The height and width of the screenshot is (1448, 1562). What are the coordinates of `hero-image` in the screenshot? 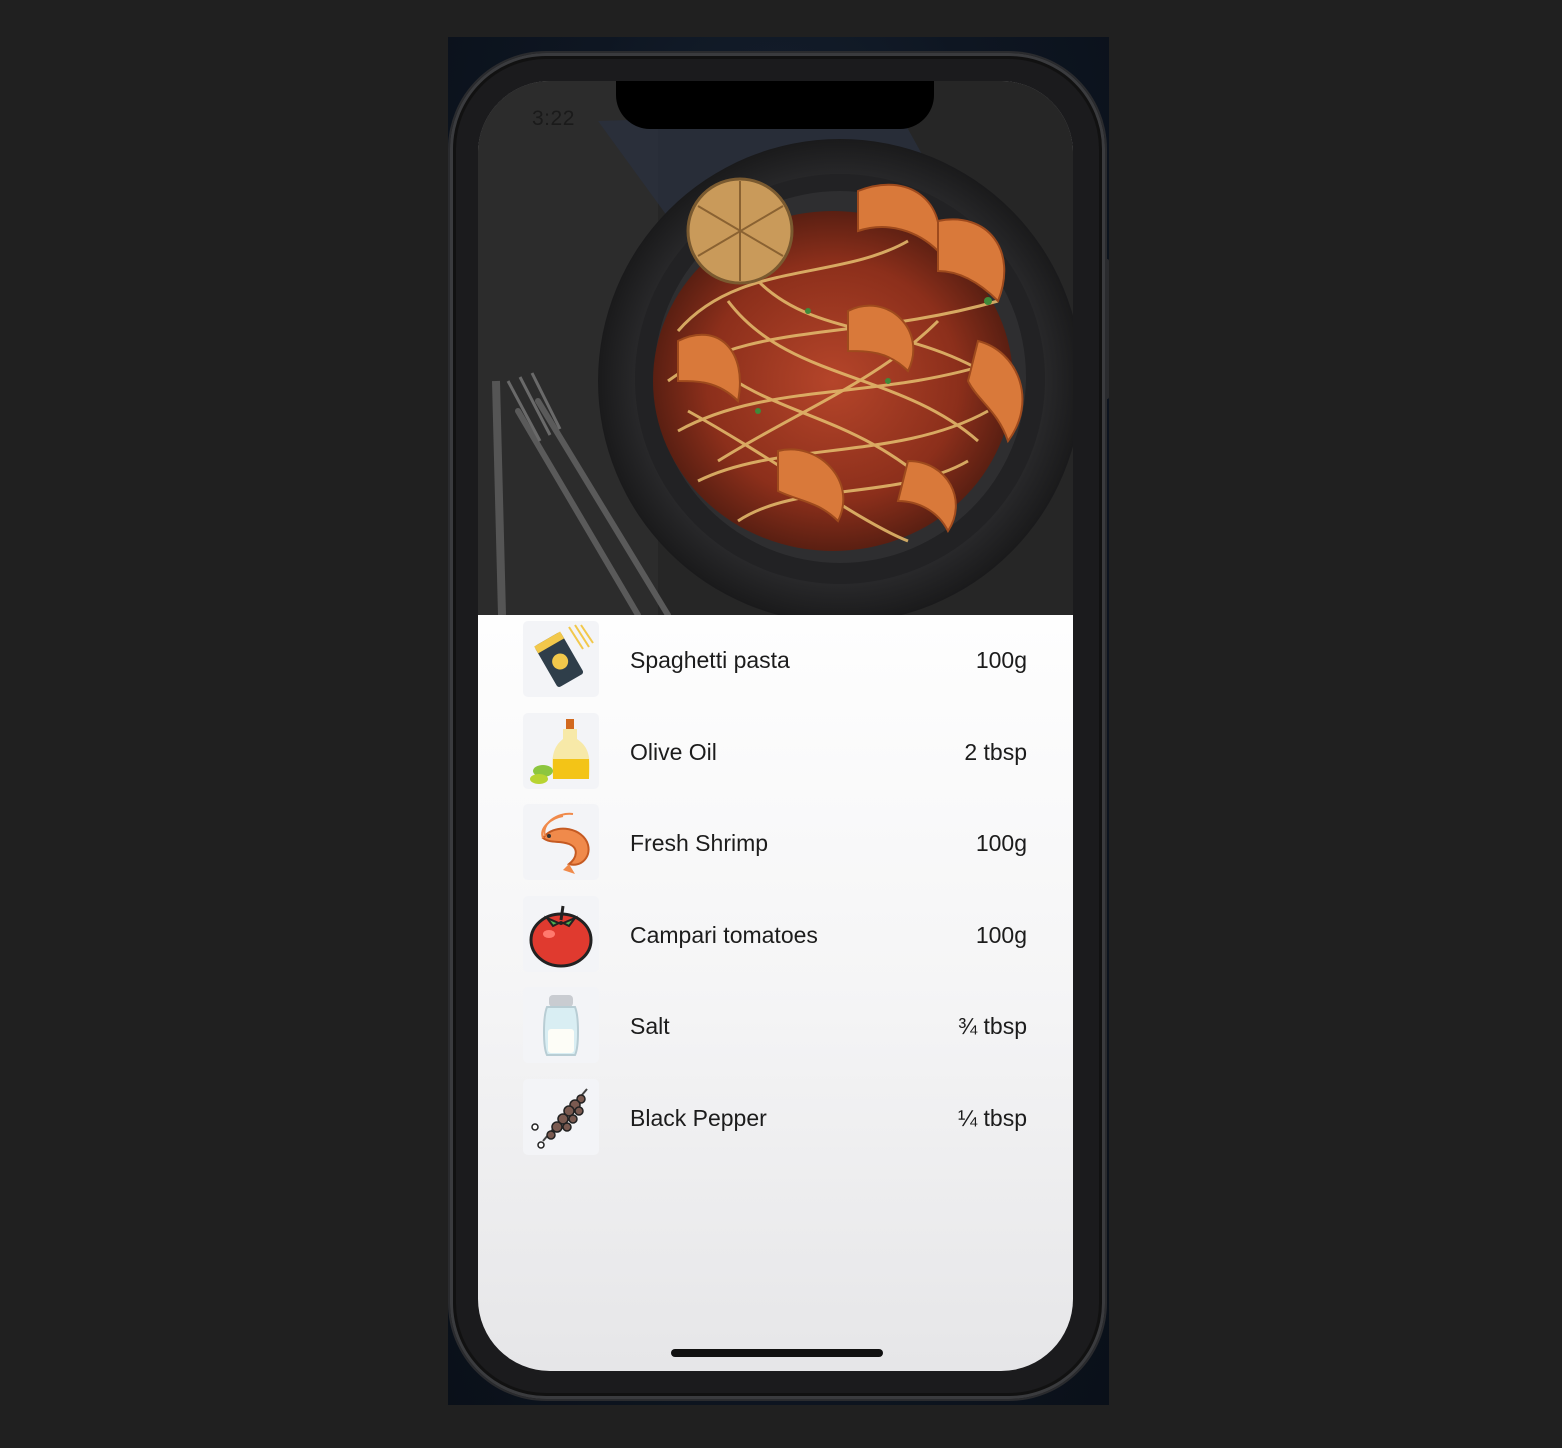 It's located at (775, 348).